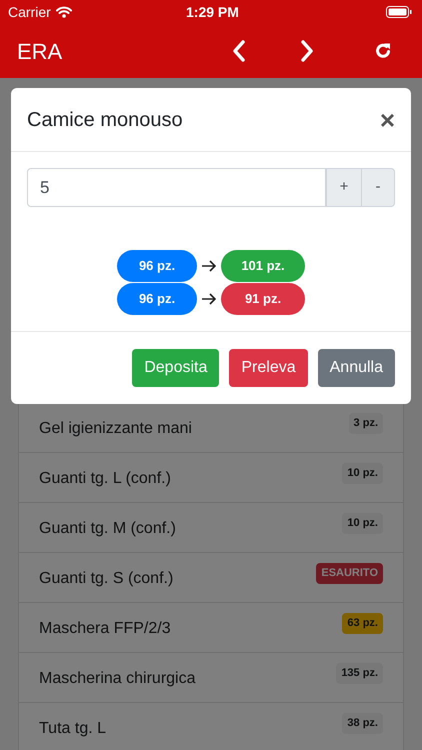 The height and width of the screenshot is (750, 422). What do you see at coordinates (356, 368) in the screenshot?
I see `action-button: Annulla` at bounding box center [356, 368].